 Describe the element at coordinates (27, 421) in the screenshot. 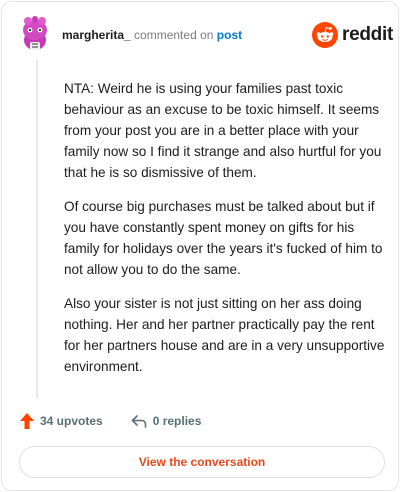

I see `upvote-arrow-icon` at that location.